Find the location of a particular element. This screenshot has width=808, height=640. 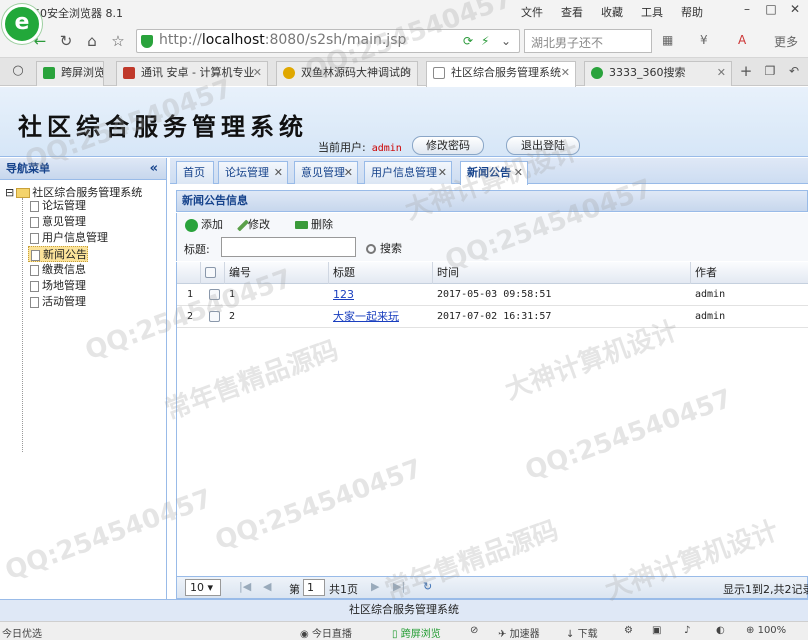

browser-tab-cross-screen: 跨屏浏览 is located at coordinates (70, 73).